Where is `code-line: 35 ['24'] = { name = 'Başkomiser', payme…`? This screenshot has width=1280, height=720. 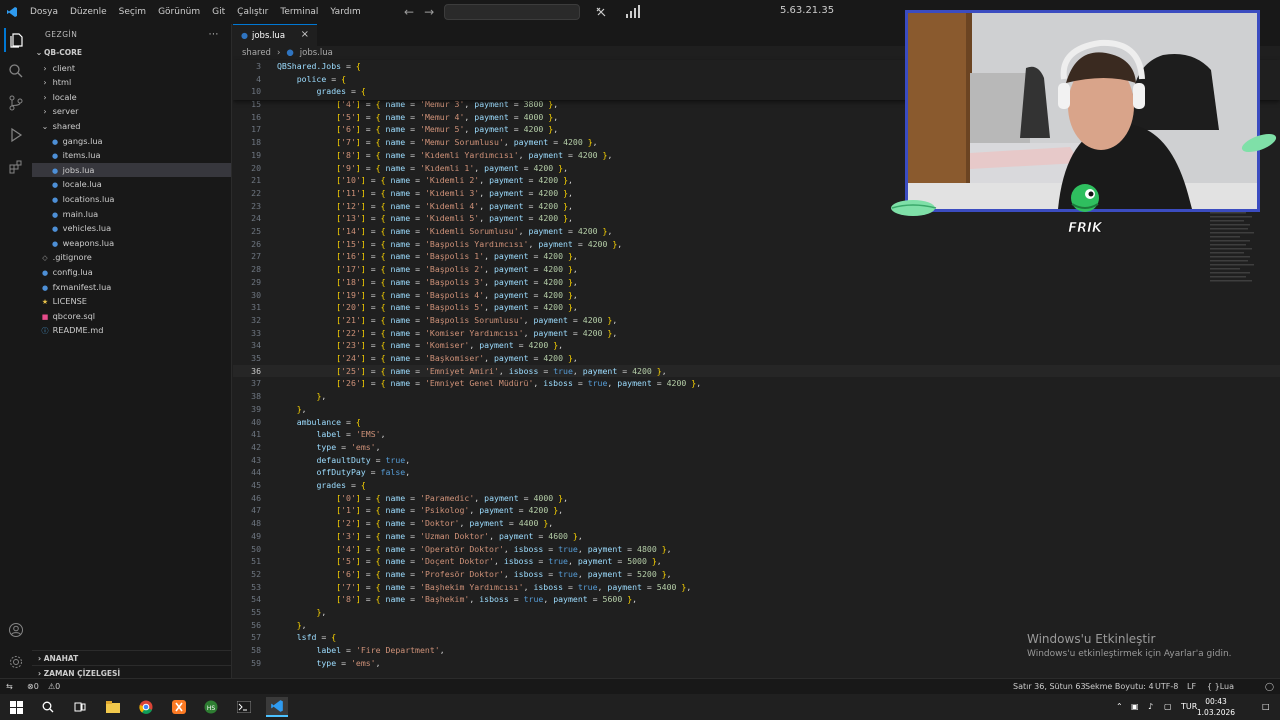
code-line: 35 ['24'] = { name = 'Başkomiser', payme… is located at coordinates (756, 358).